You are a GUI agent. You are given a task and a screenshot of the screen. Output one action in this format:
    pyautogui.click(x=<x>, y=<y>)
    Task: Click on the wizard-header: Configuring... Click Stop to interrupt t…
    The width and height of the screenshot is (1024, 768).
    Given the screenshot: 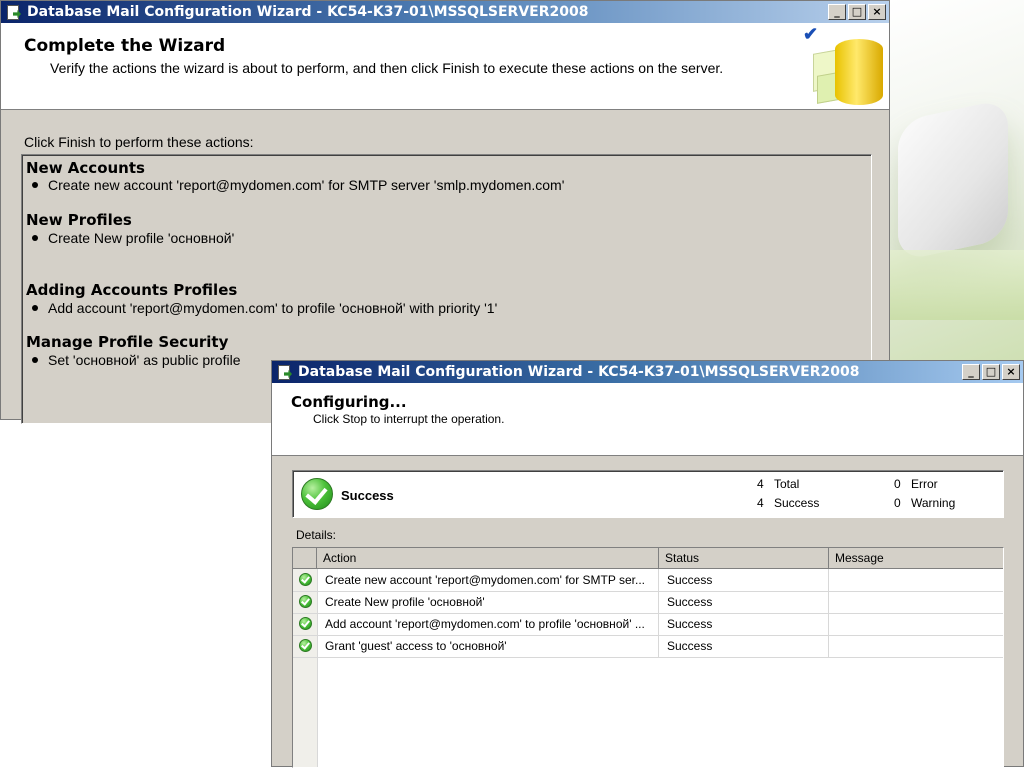 What is the action you would take?
    pyautogui.click(x=647, y=419)
    